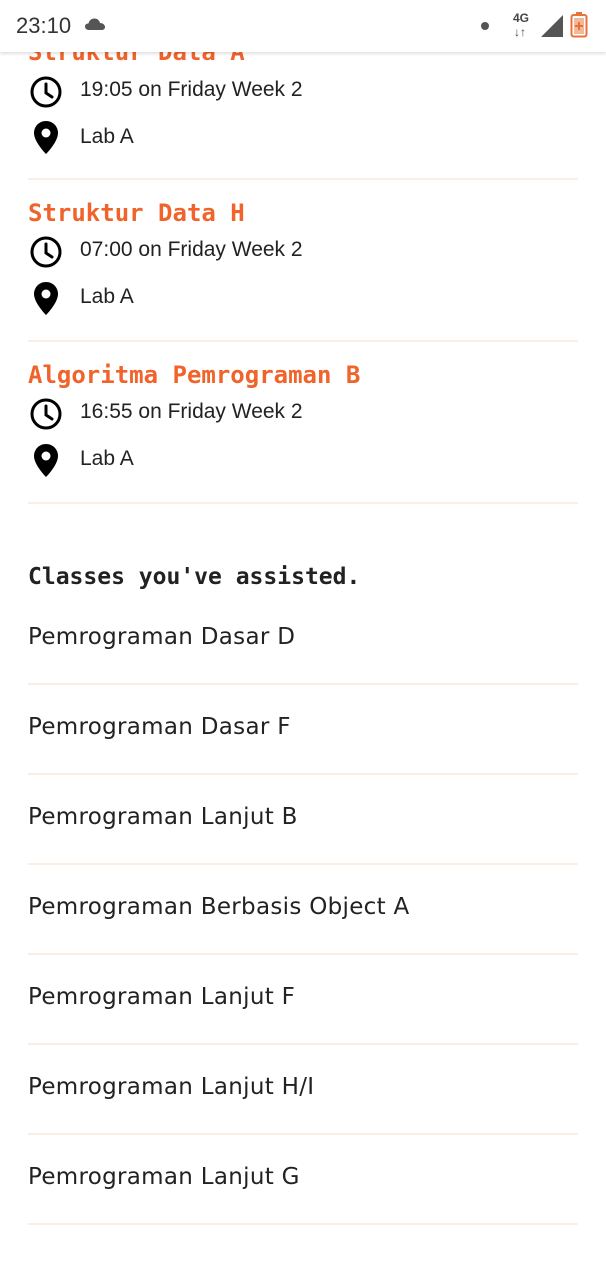  I want to click on network-type: 4G, so click(521, 18).